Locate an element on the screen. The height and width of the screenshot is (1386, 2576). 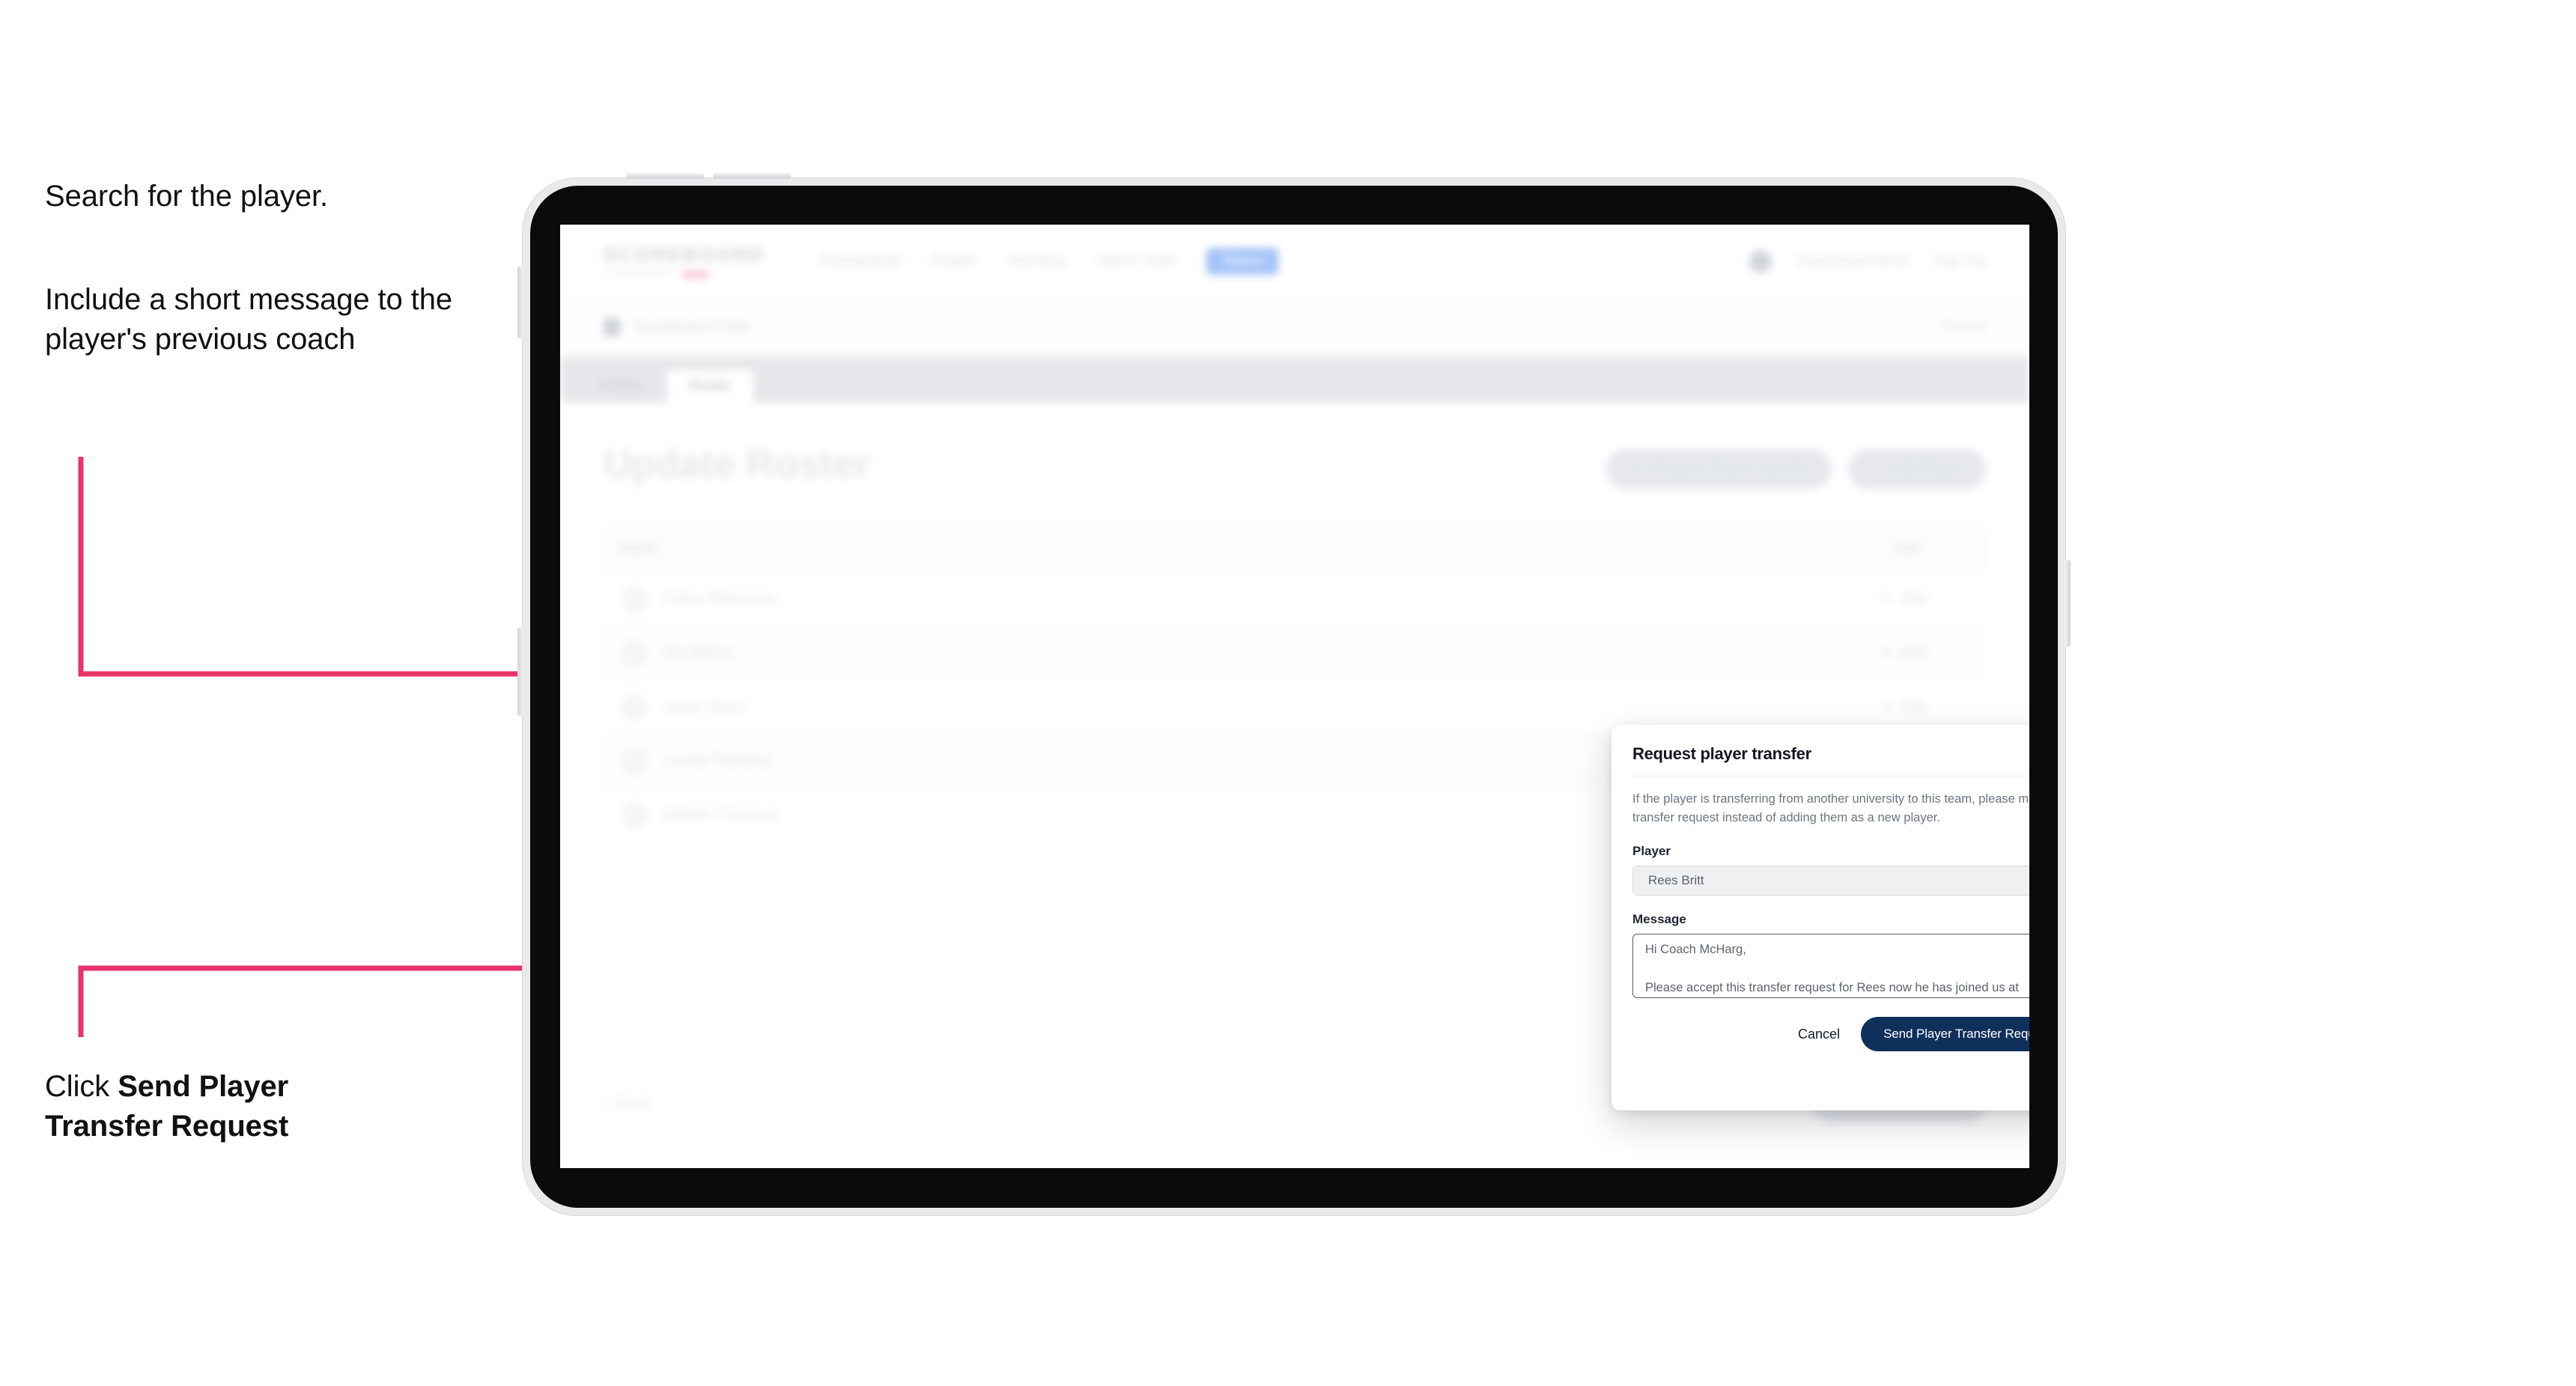
player-name-cell: Louise Thornton is located at coordinates (1093, 761).